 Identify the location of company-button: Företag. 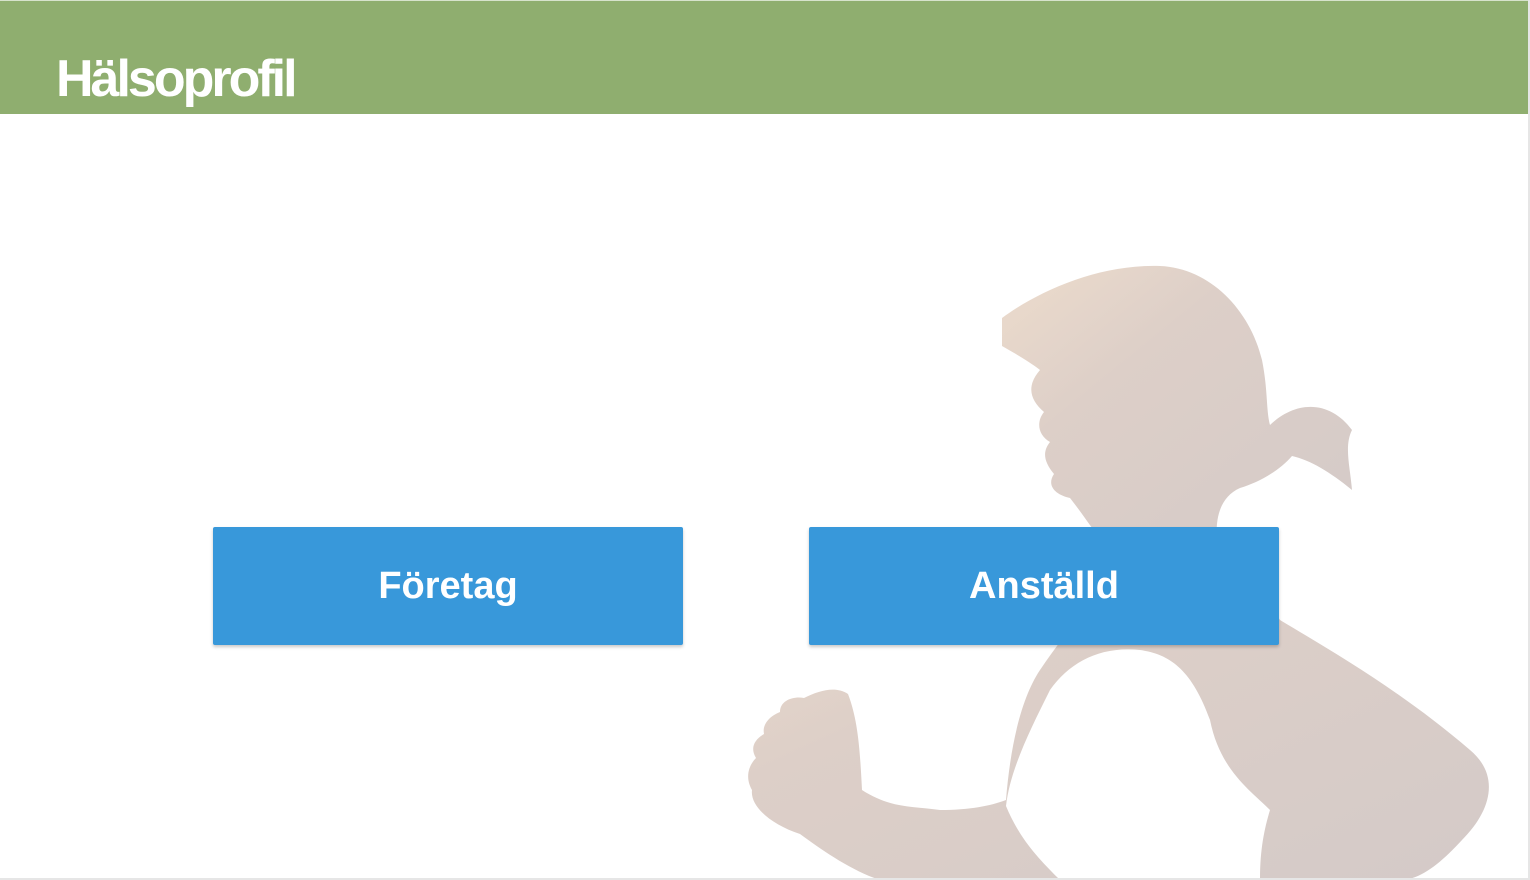
(448, 586).